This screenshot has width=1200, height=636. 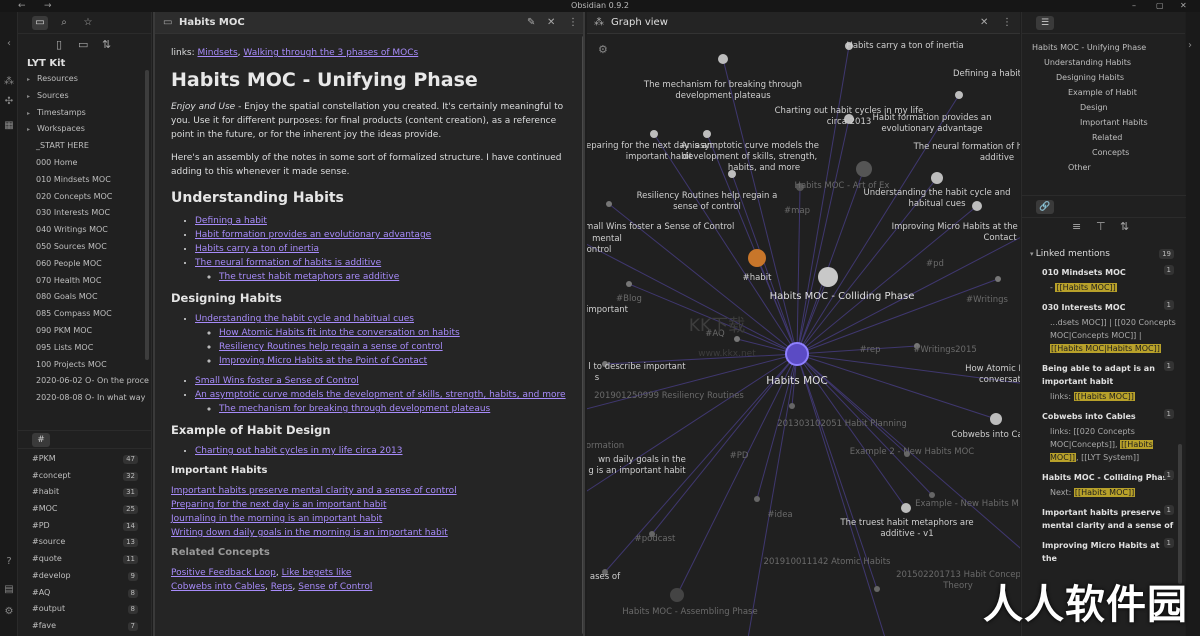 What do you see at coordinates (984, 23) in the screenshot?
I see `close-graph-icon: ✕` at bounding box center [984, 23].